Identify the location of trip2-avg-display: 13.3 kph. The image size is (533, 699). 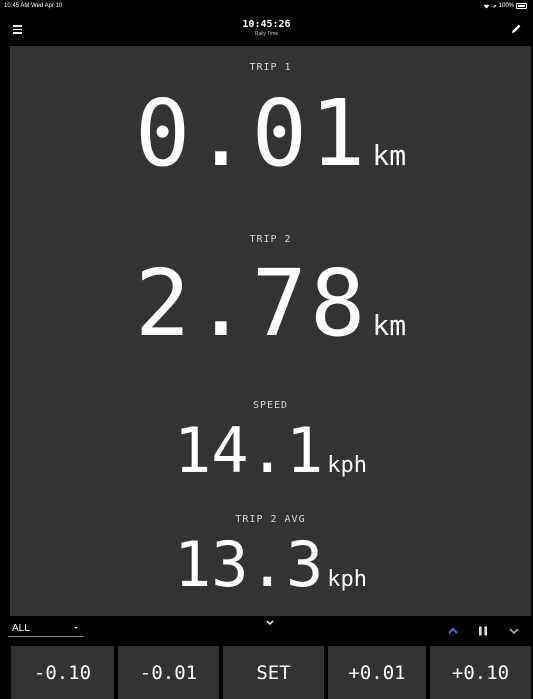
(270, 564).